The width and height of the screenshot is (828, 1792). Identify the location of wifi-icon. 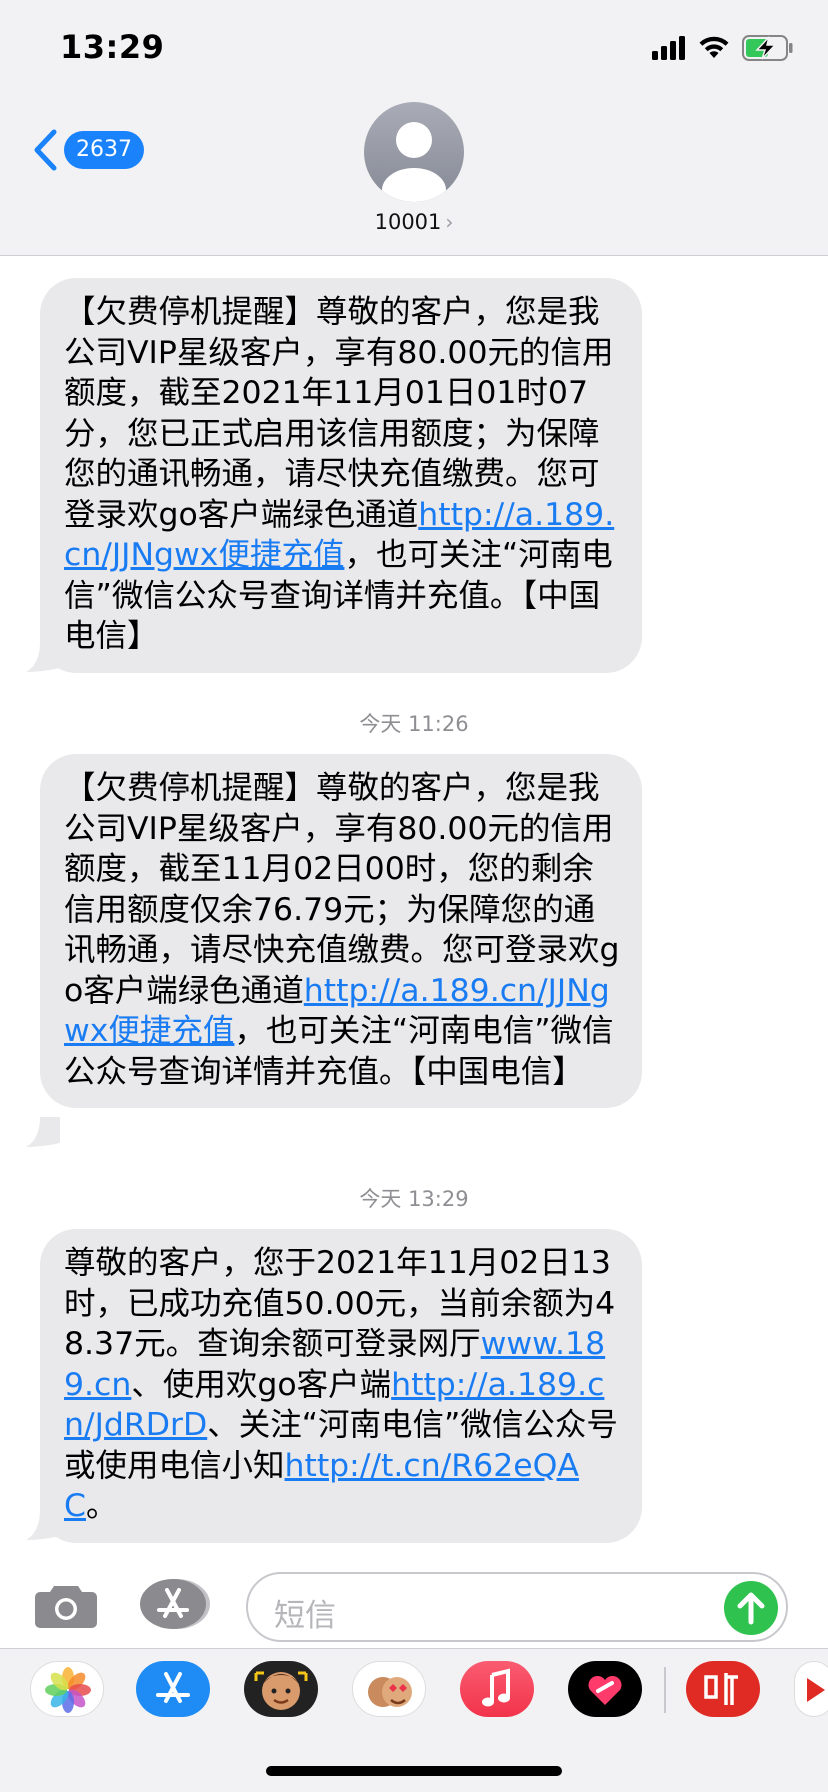
(714, 47).